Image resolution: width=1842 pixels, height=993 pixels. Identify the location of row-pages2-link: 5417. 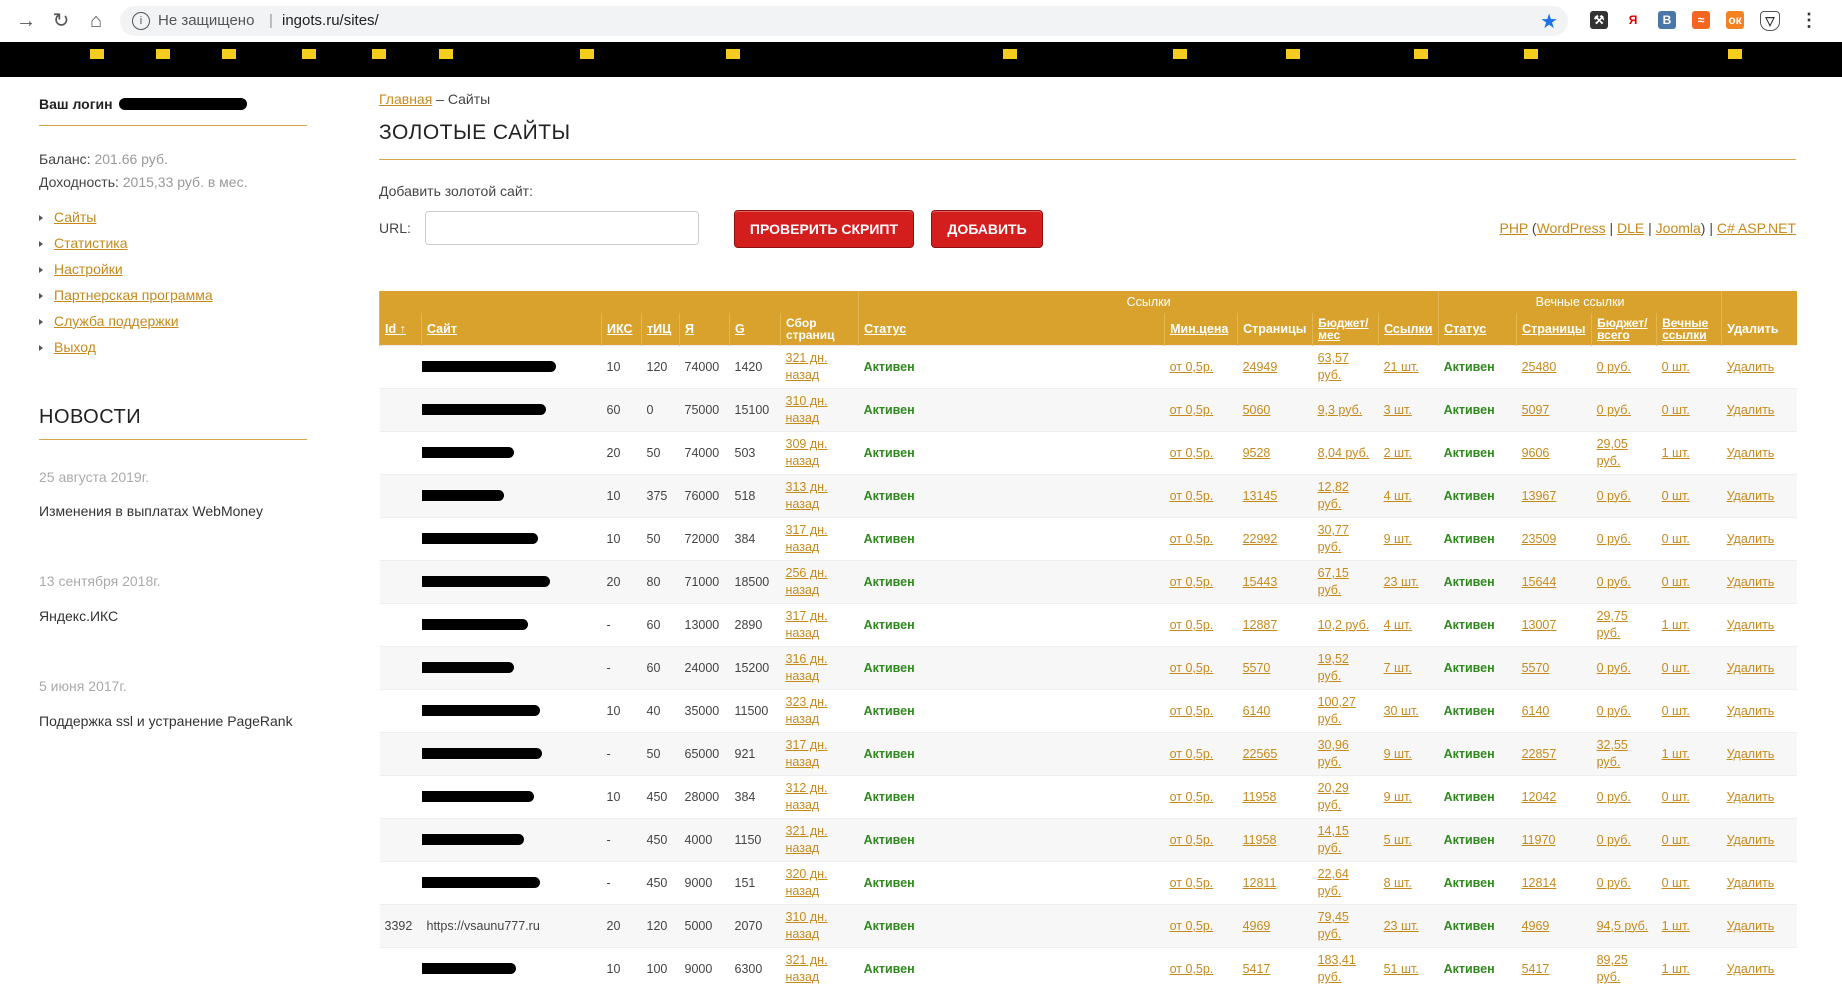
(1536, 969).